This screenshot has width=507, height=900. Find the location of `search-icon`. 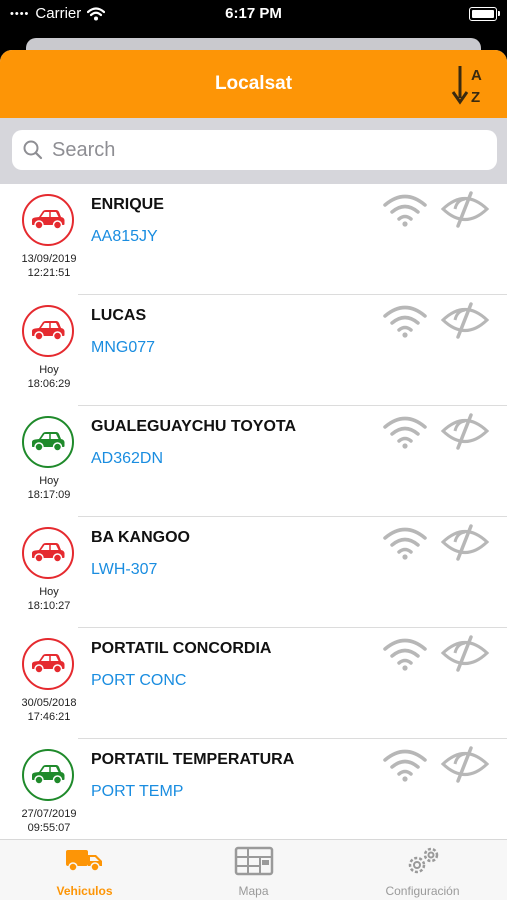

search-icon is located at coordinates (33, 150).